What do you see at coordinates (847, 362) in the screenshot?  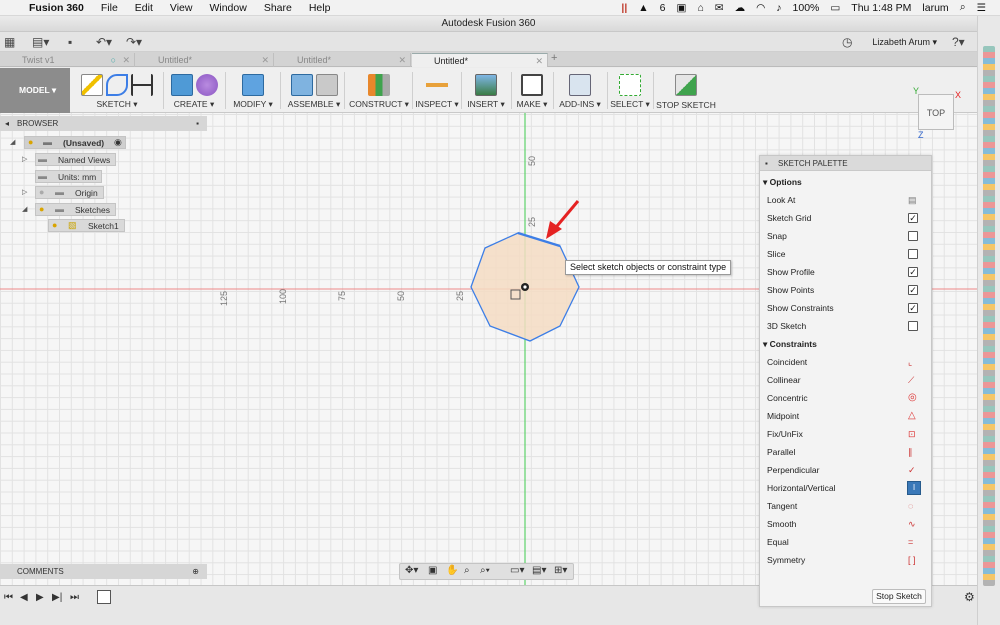 I see `constraint-coincident: Coincident ⌞` at bounding box center [847, 362].